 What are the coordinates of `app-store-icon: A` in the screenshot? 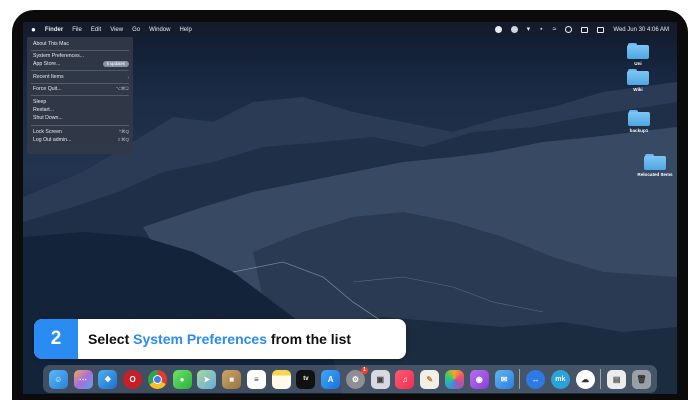 It's located at (331, 379).